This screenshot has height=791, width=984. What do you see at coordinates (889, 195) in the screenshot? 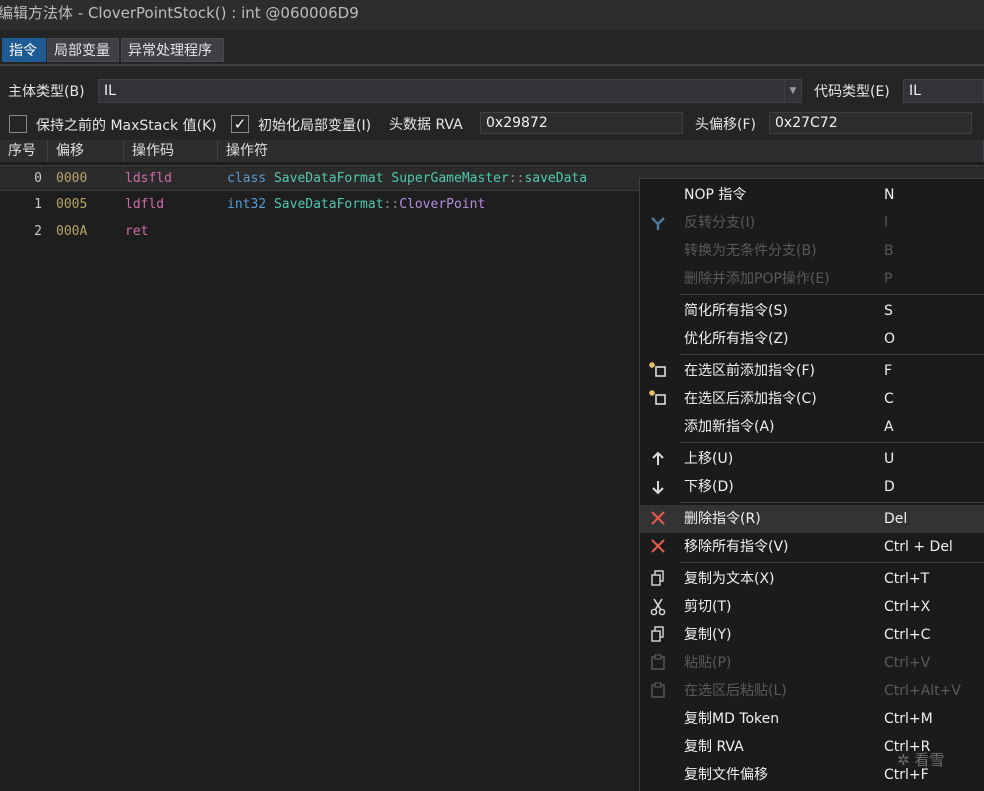
I see `menu-item-shortcut: N` at bounding box center [889, 195].